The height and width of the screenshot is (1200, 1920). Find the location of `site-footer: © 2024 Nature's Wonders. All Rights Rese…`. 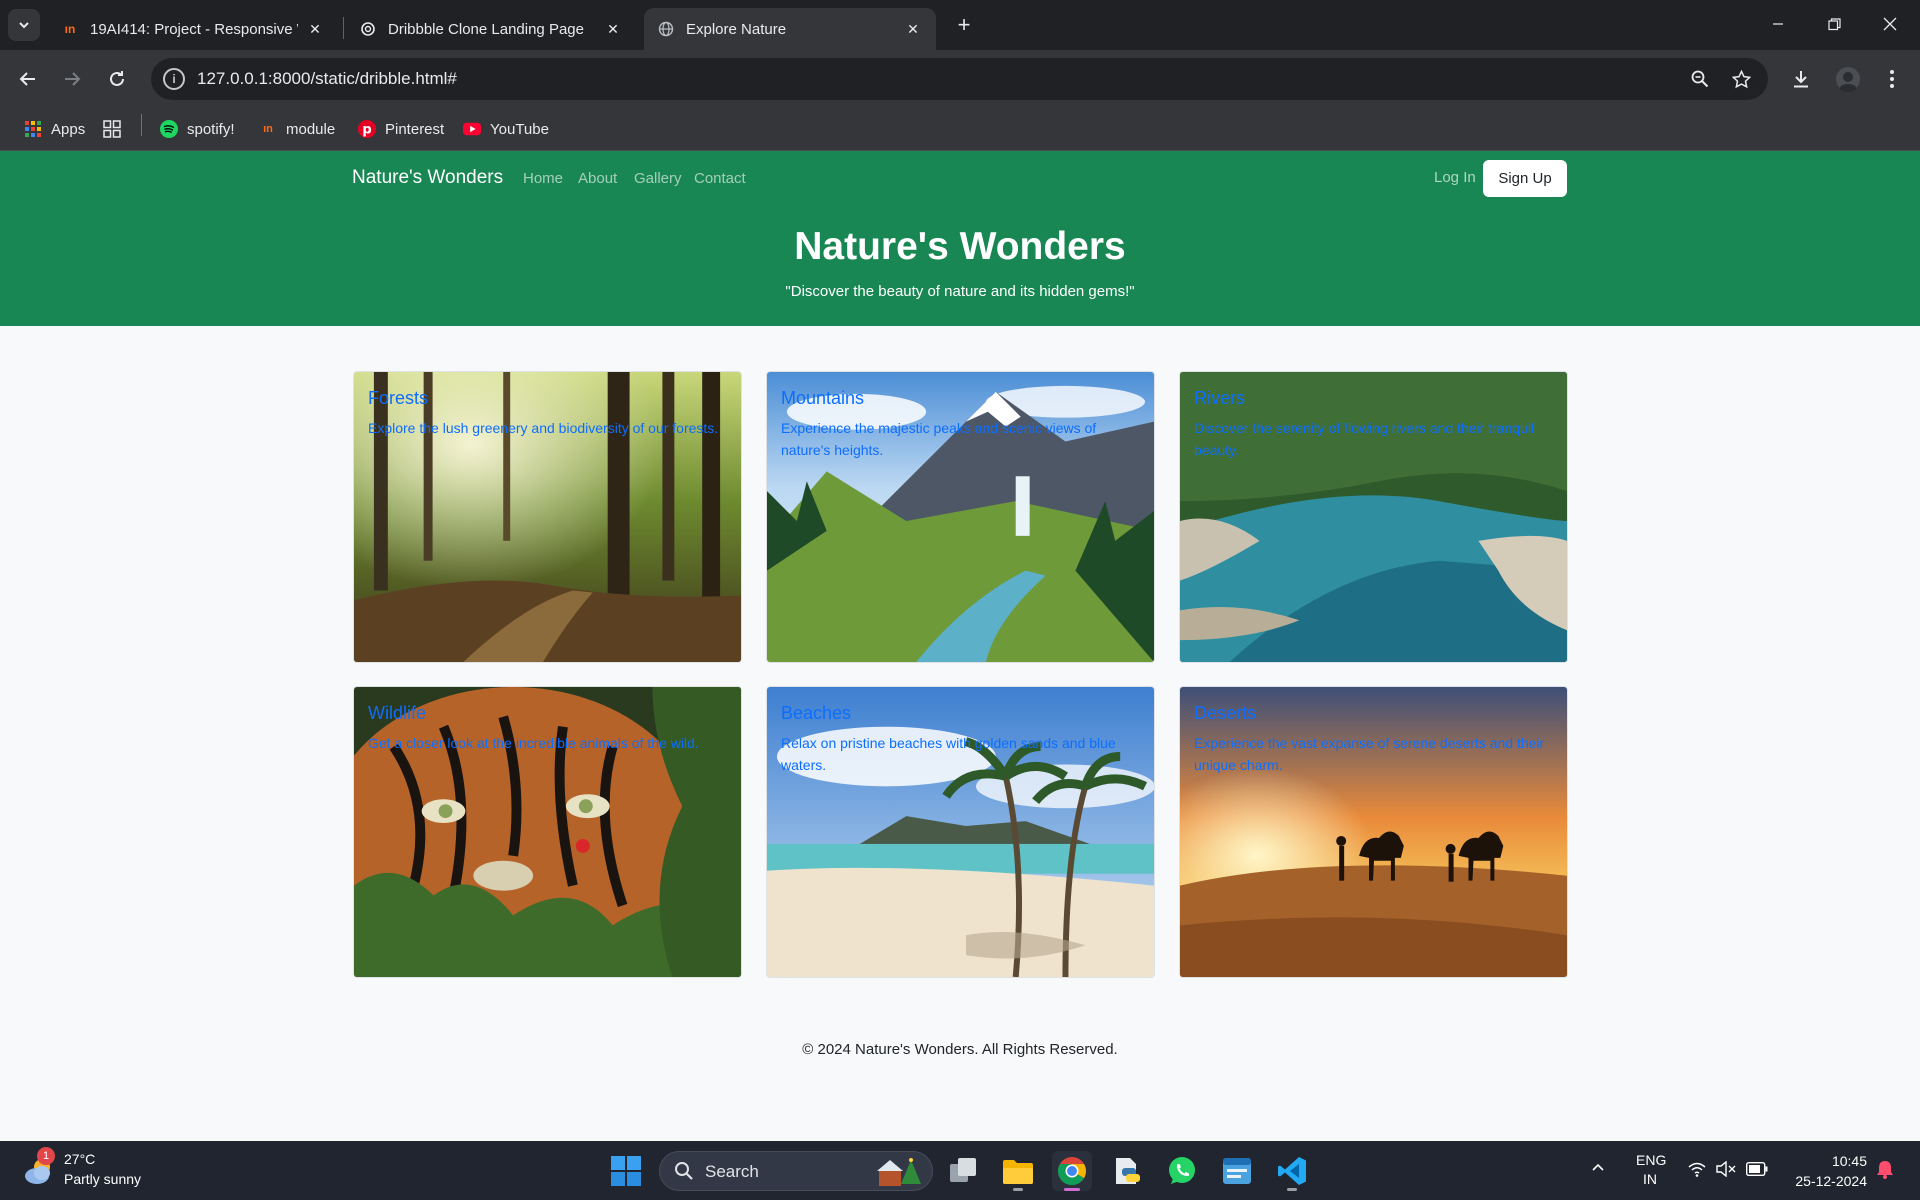

site-footer: © 2024 Nature's Wonders. All Rights Rese… is located at coordinates (960, 1049).